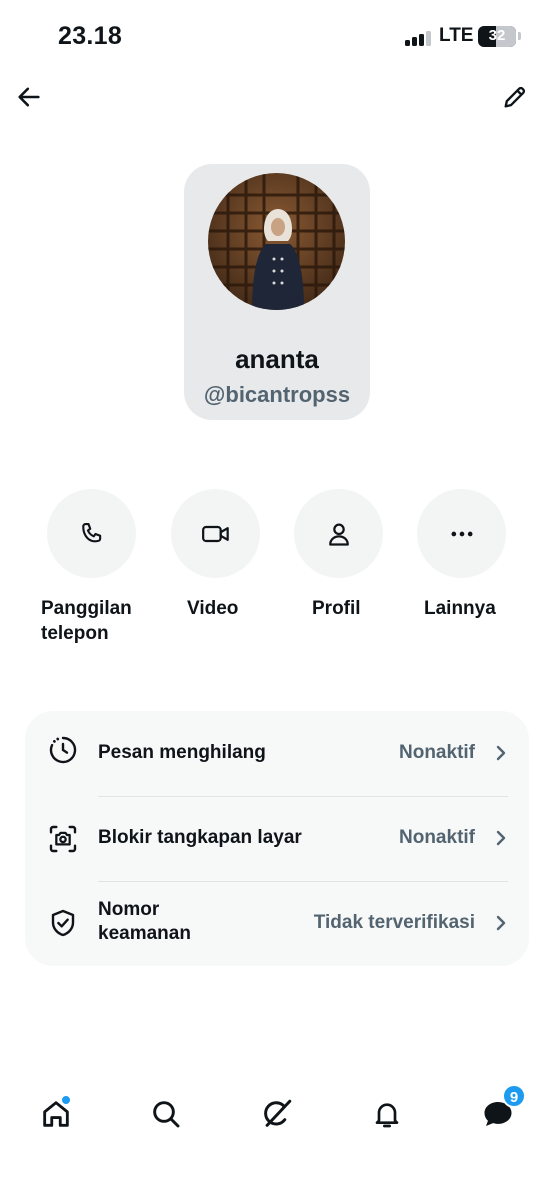  I want to click on person-icon, so click(338, 534).